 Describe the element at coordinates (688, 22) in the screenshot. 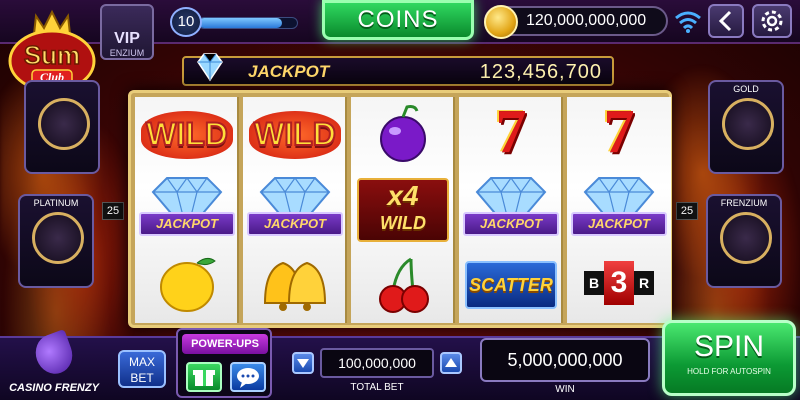

I see `wifi-icon` at that location.